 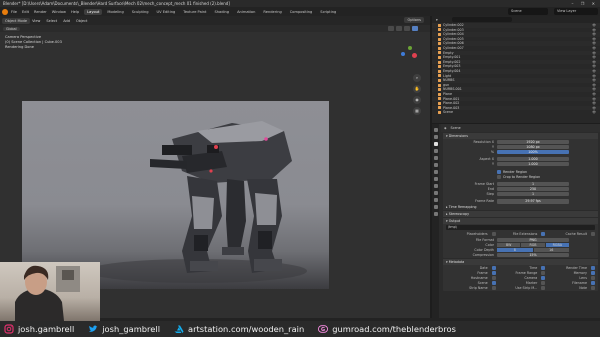 I want to click on color-depth-16-option: 16, so click(x=551, y=250).